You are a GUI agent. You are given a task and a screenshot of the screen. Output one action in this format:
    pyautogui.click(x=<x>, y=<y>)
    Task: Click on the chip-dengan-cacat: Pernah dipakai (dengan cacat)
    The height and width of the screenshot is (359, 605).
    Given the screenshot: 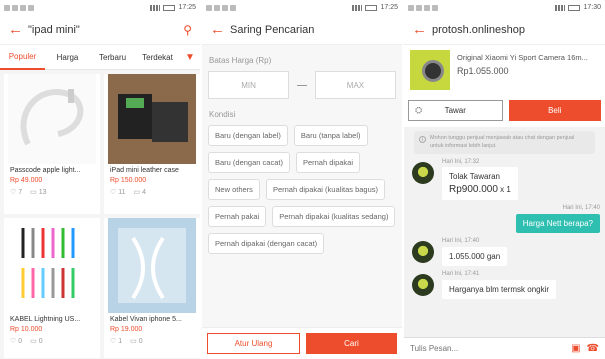 What is the action you would take?
    pyautogui.click(x=266, y=243)
    